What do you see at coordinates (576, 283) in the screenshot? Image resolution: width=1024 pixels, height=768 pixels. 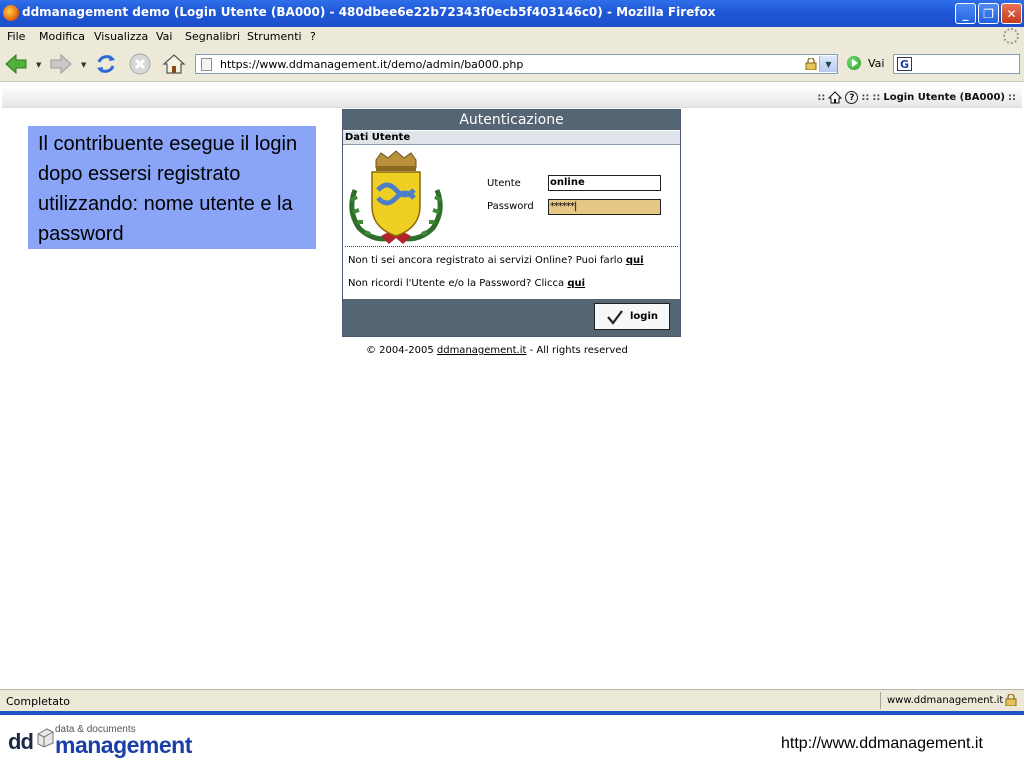 I see `forgot-link: qui` at bounding box center [576, 283].